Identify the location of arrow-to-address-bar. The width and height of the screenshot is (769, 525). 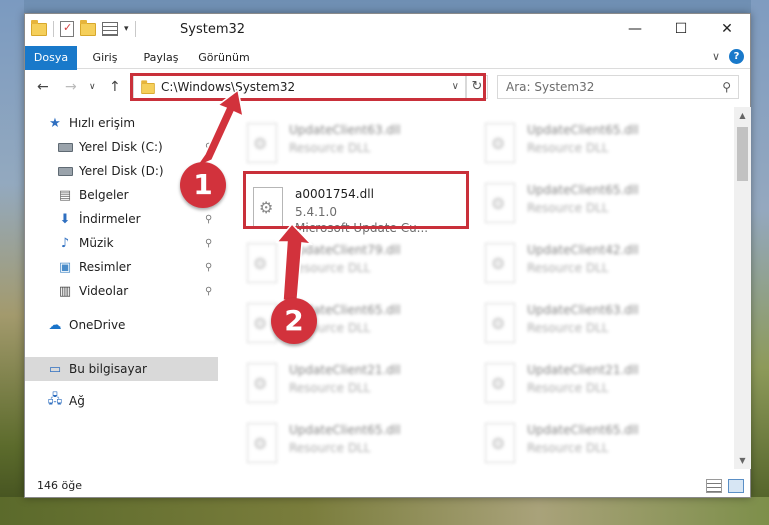
(219, 128).